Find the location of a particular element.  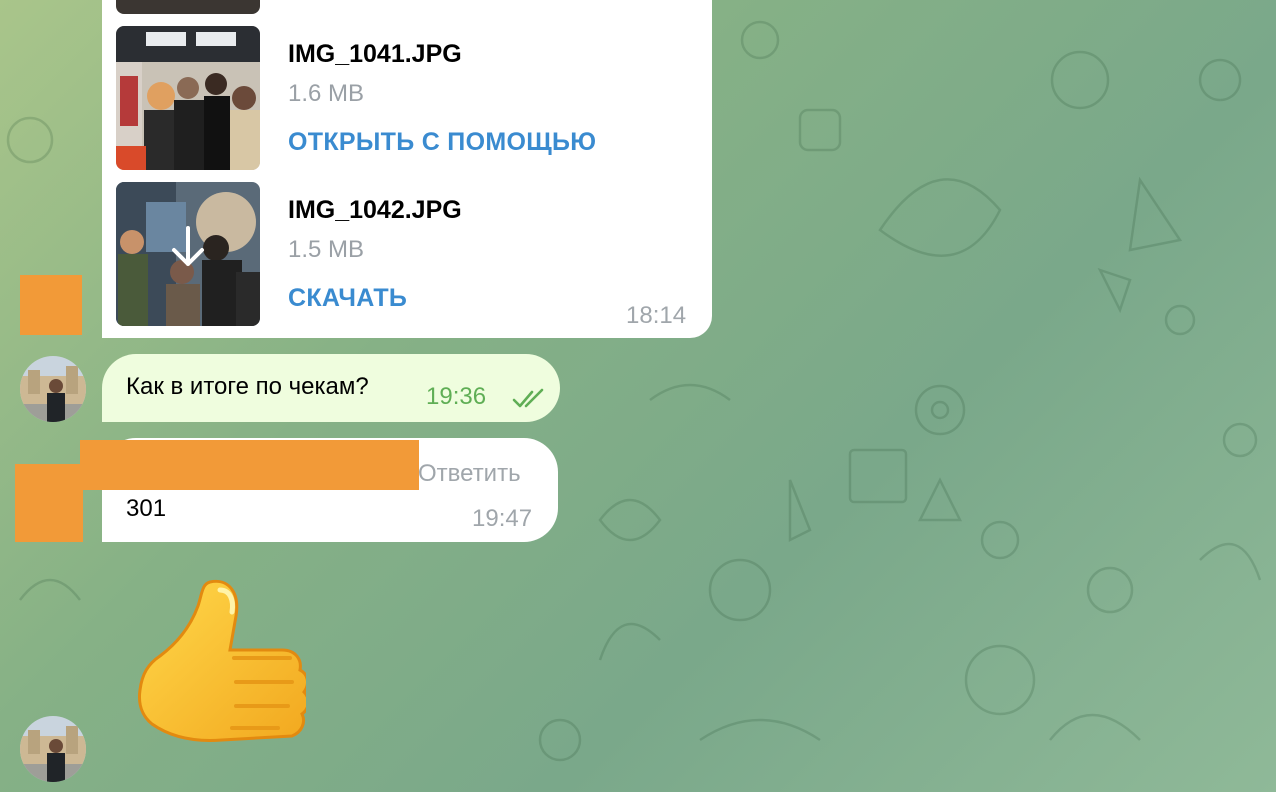

message-text: Как в итоге по чекам? is located at coordinates (247, 386).